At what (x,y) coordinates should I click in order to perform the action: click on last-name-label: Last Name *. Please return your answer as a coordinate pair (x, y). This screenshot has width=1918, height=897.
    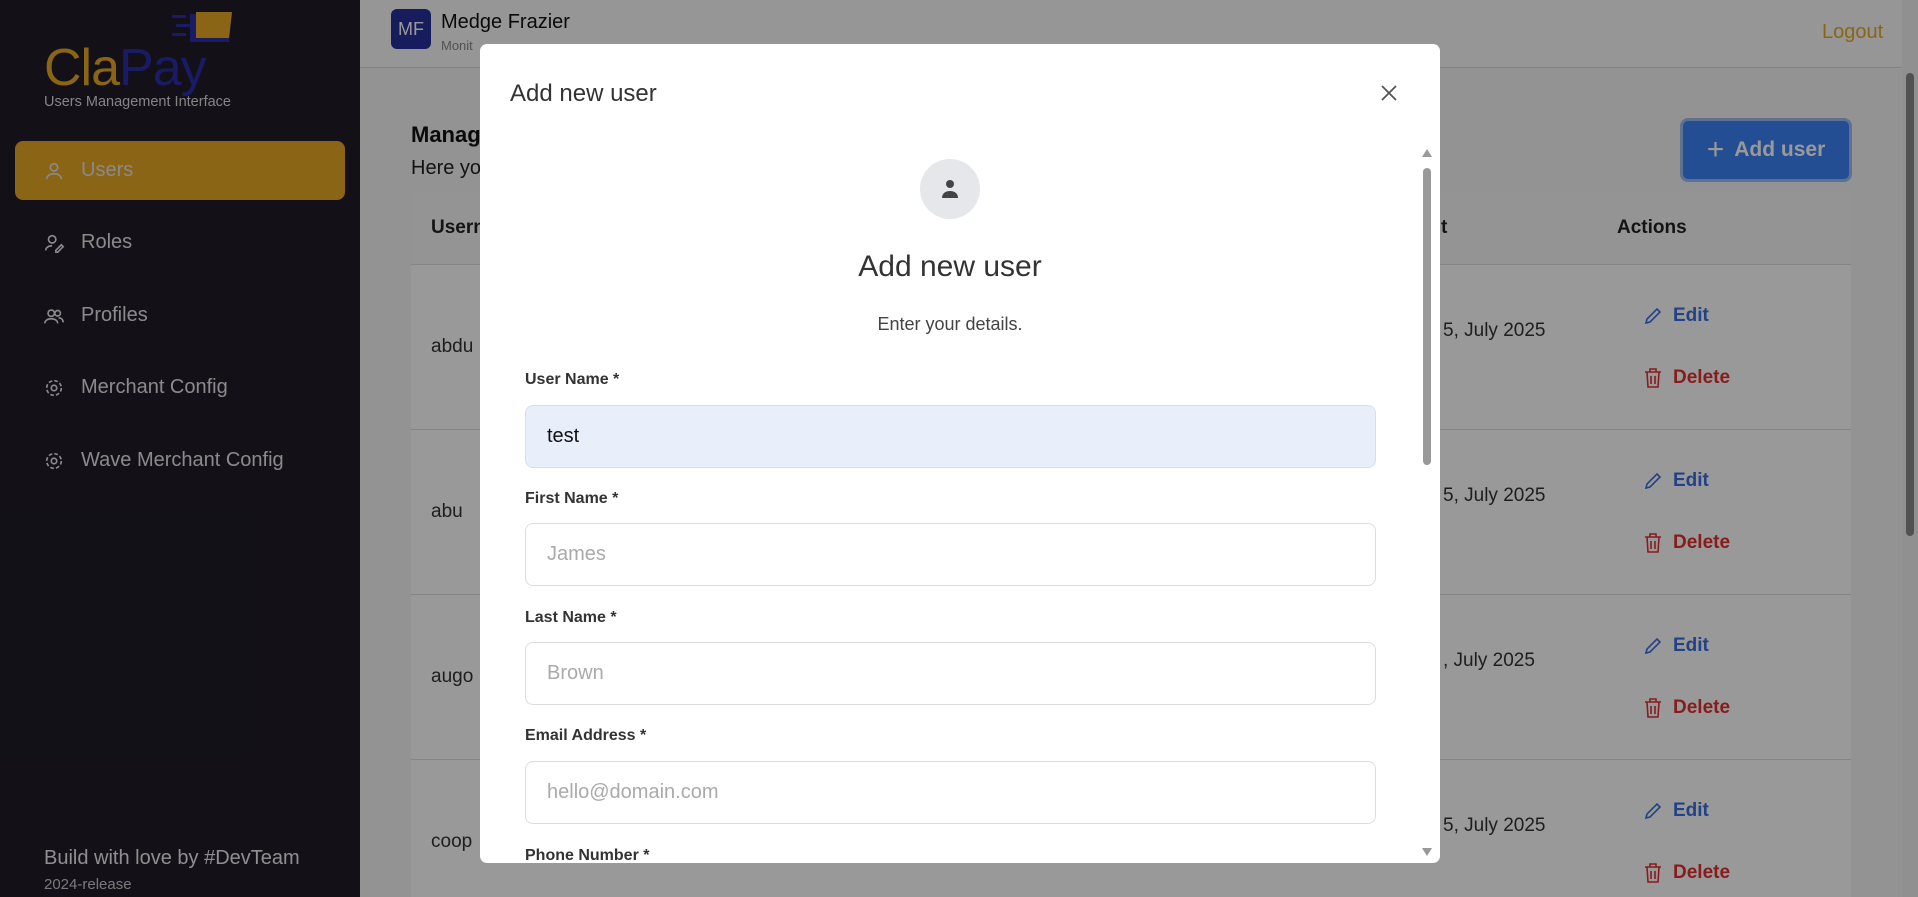
    Looking at the image, I should click on (571, 617).